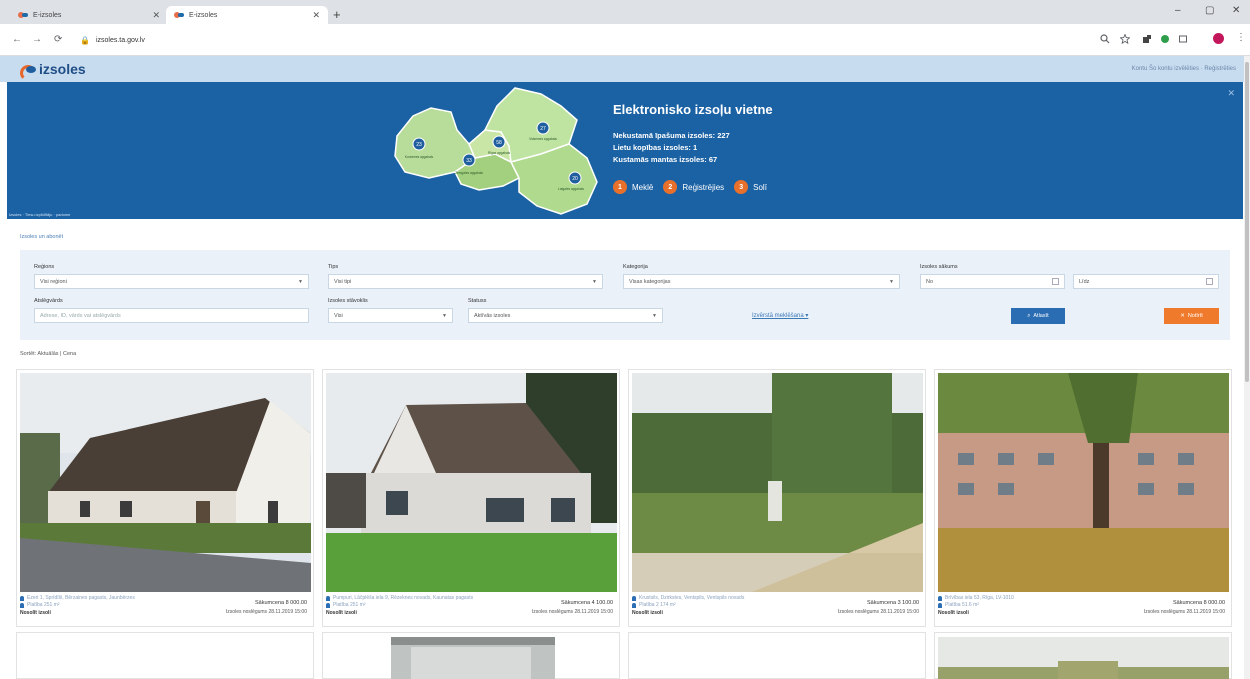  What do you see at coordinates (1183, 39) in the screenshot?
I see `extension-puzzle-icon` at bounding box center [1183, 39].